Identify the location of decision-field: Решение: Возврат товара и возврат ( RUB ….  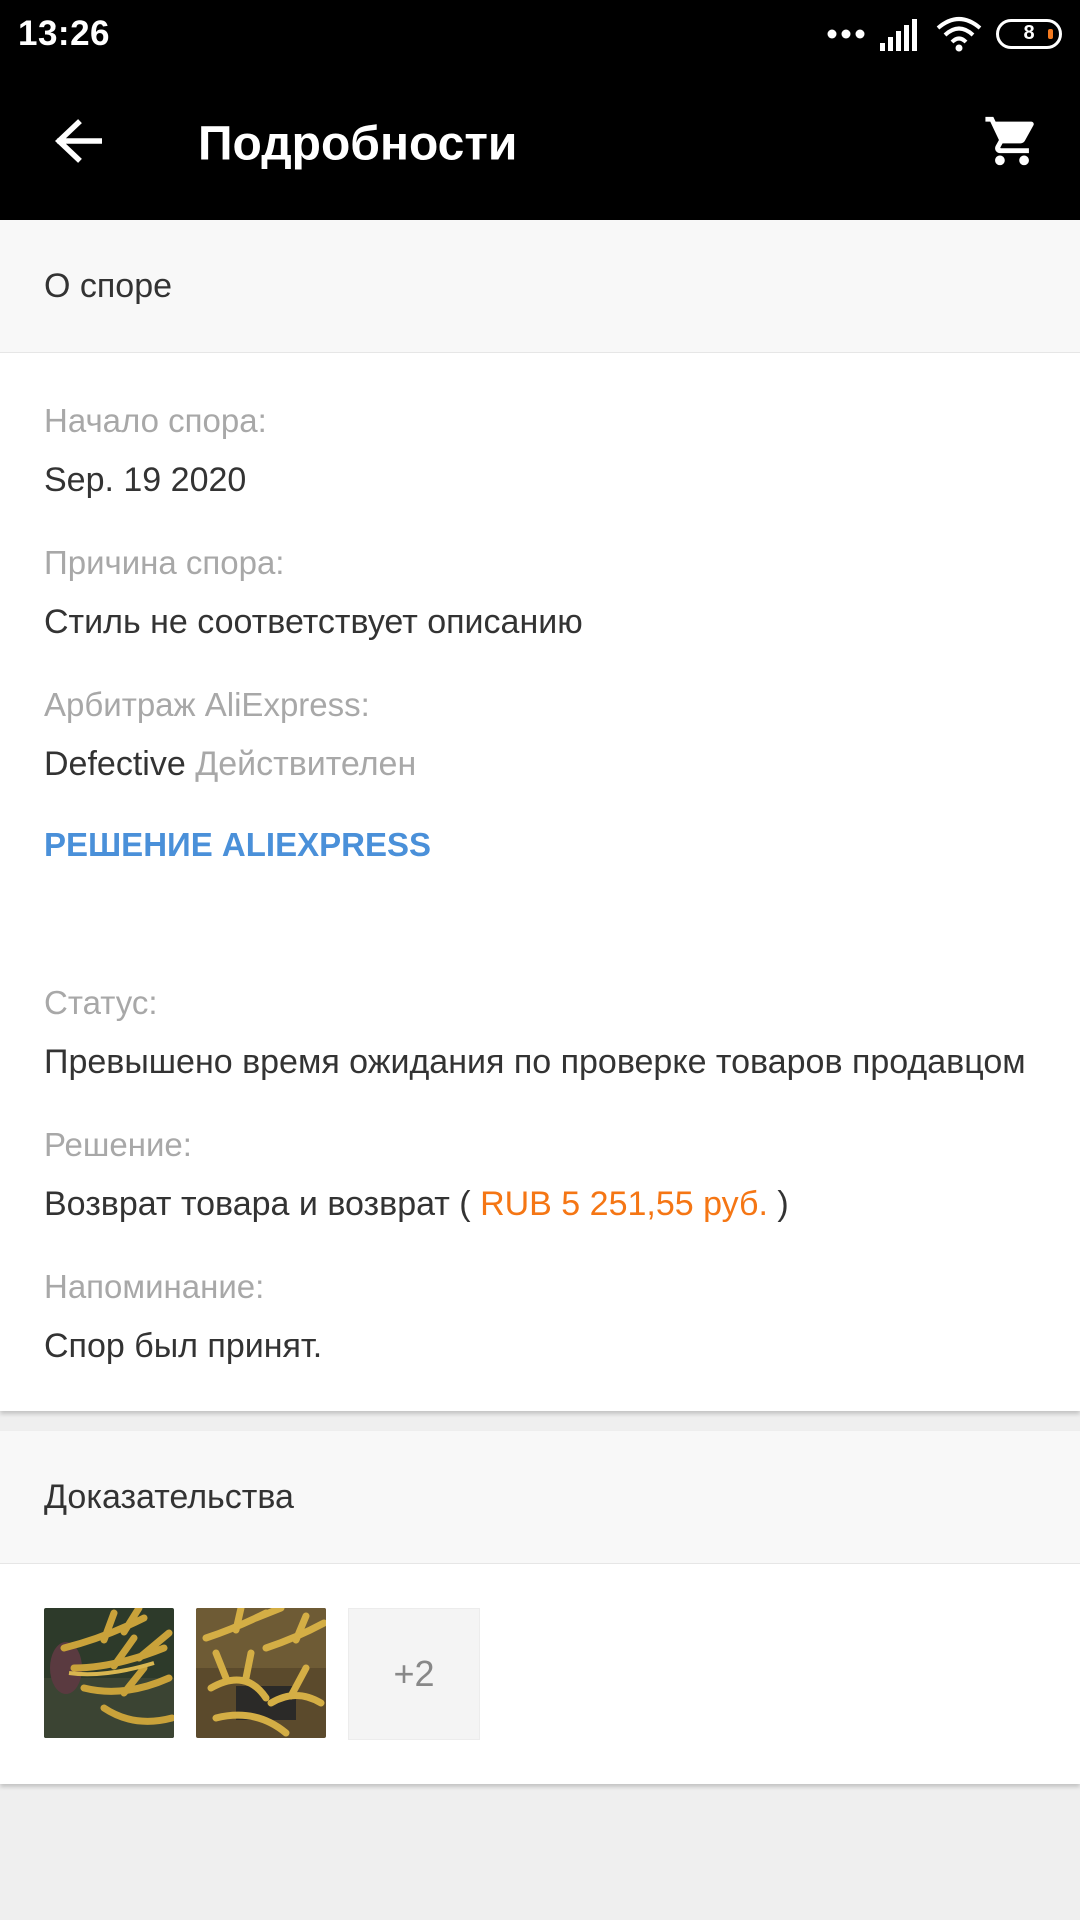
(540, 1175).